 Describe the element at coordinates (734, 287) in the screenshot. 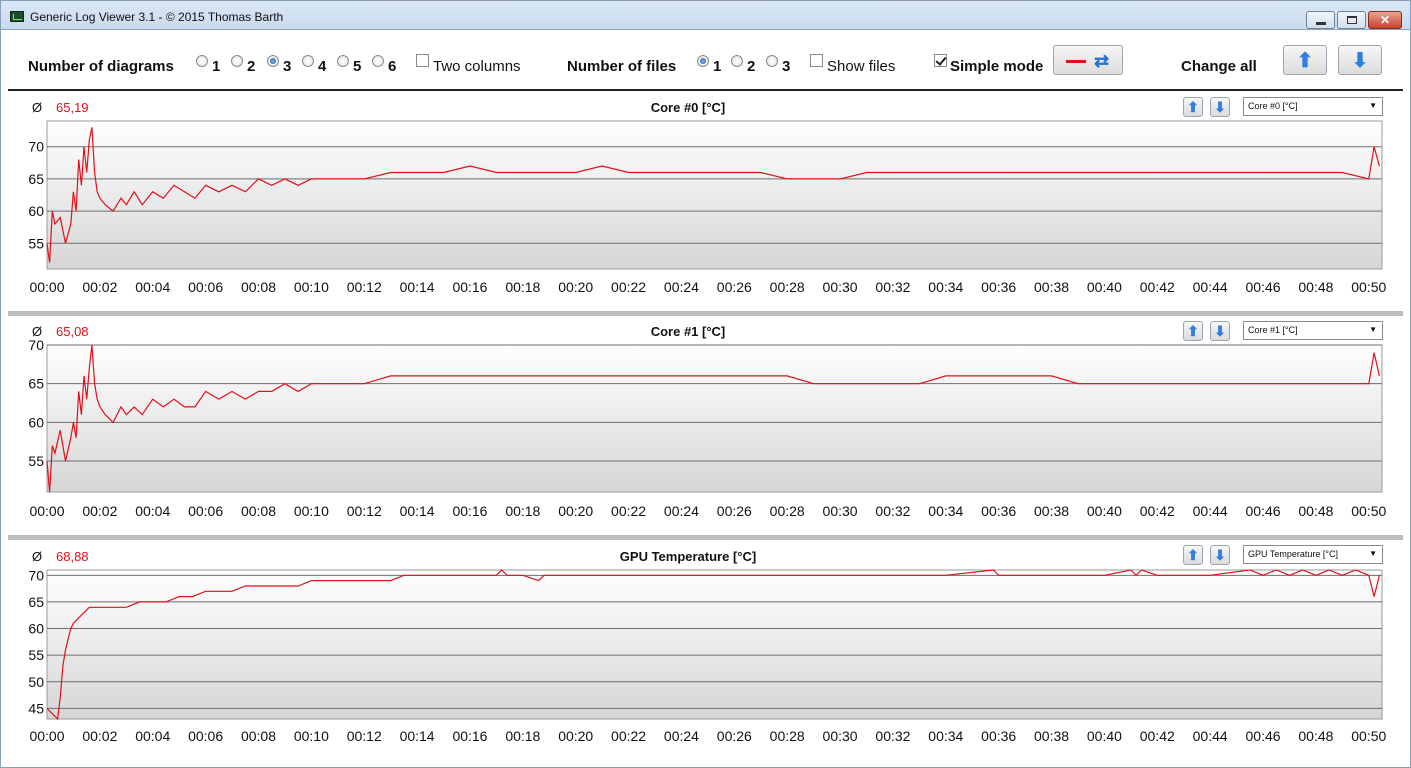

I see `x-tick-label: 00:26` at that location.